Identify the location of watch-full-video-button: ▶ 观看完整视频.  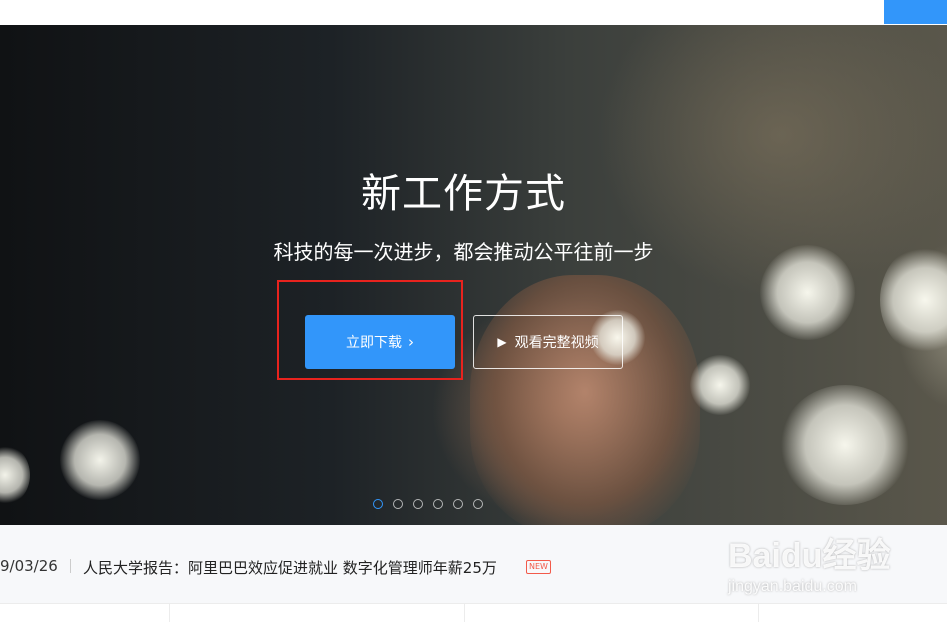
(548, 342).